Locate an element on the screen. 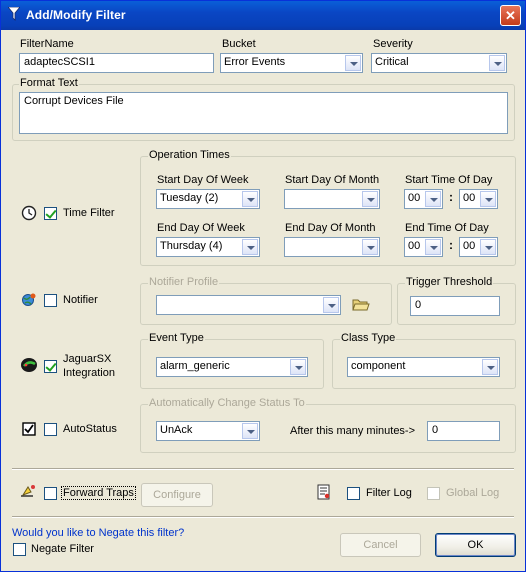 Image resolution: width=526 pixels, height=572 pixels. global-log-label: Global Log is located at coordinates (473, 493).